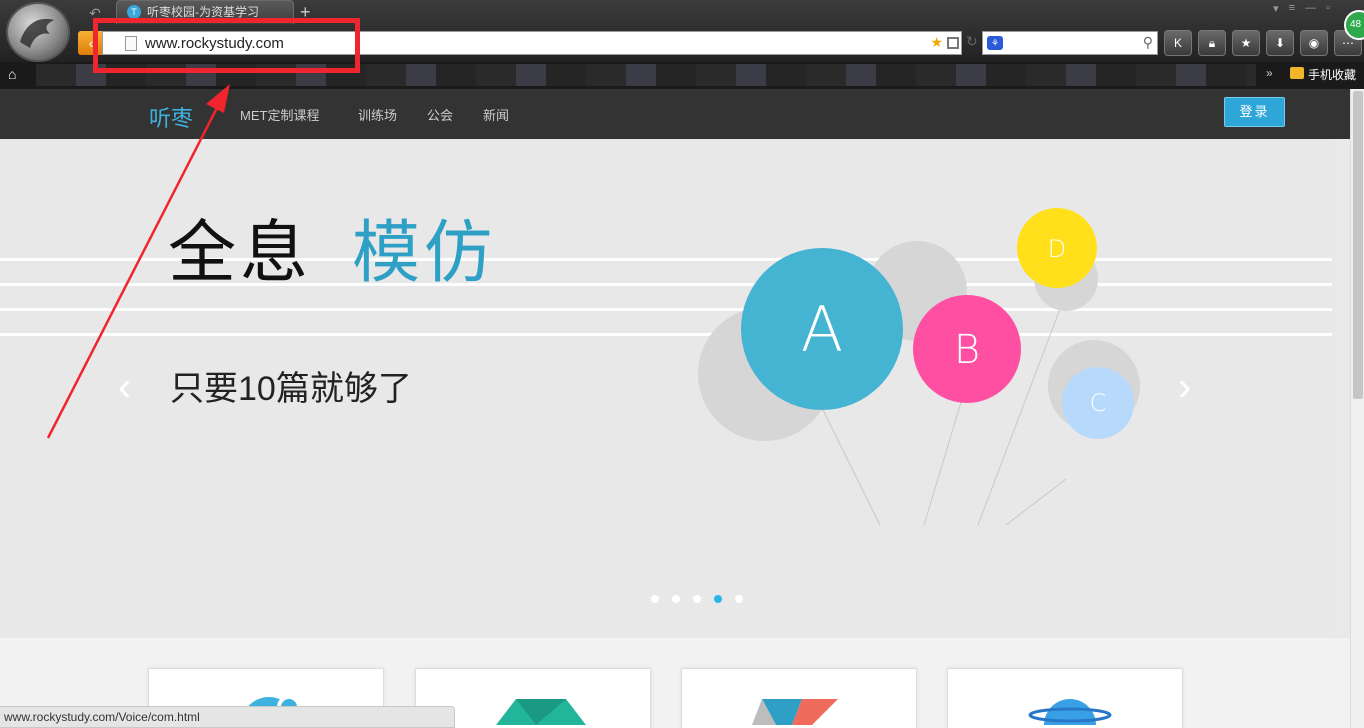 This screenshot has height=728, width=1364. What do you see at coordinates (675, 114) in the screenshot?
I see `site-nav: 听枣 MET定制课程 训练场 公会 新闻 登录` at bounding box center [675, 114].